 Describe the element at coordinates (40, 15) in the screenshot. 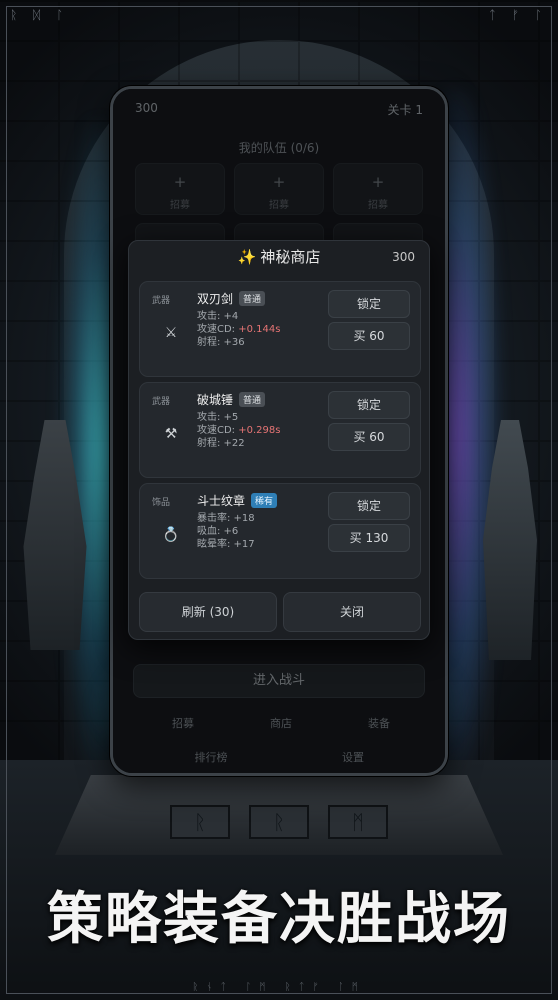

I see `frame-runes: ᚱ ᛞ ᛚ` at that location.